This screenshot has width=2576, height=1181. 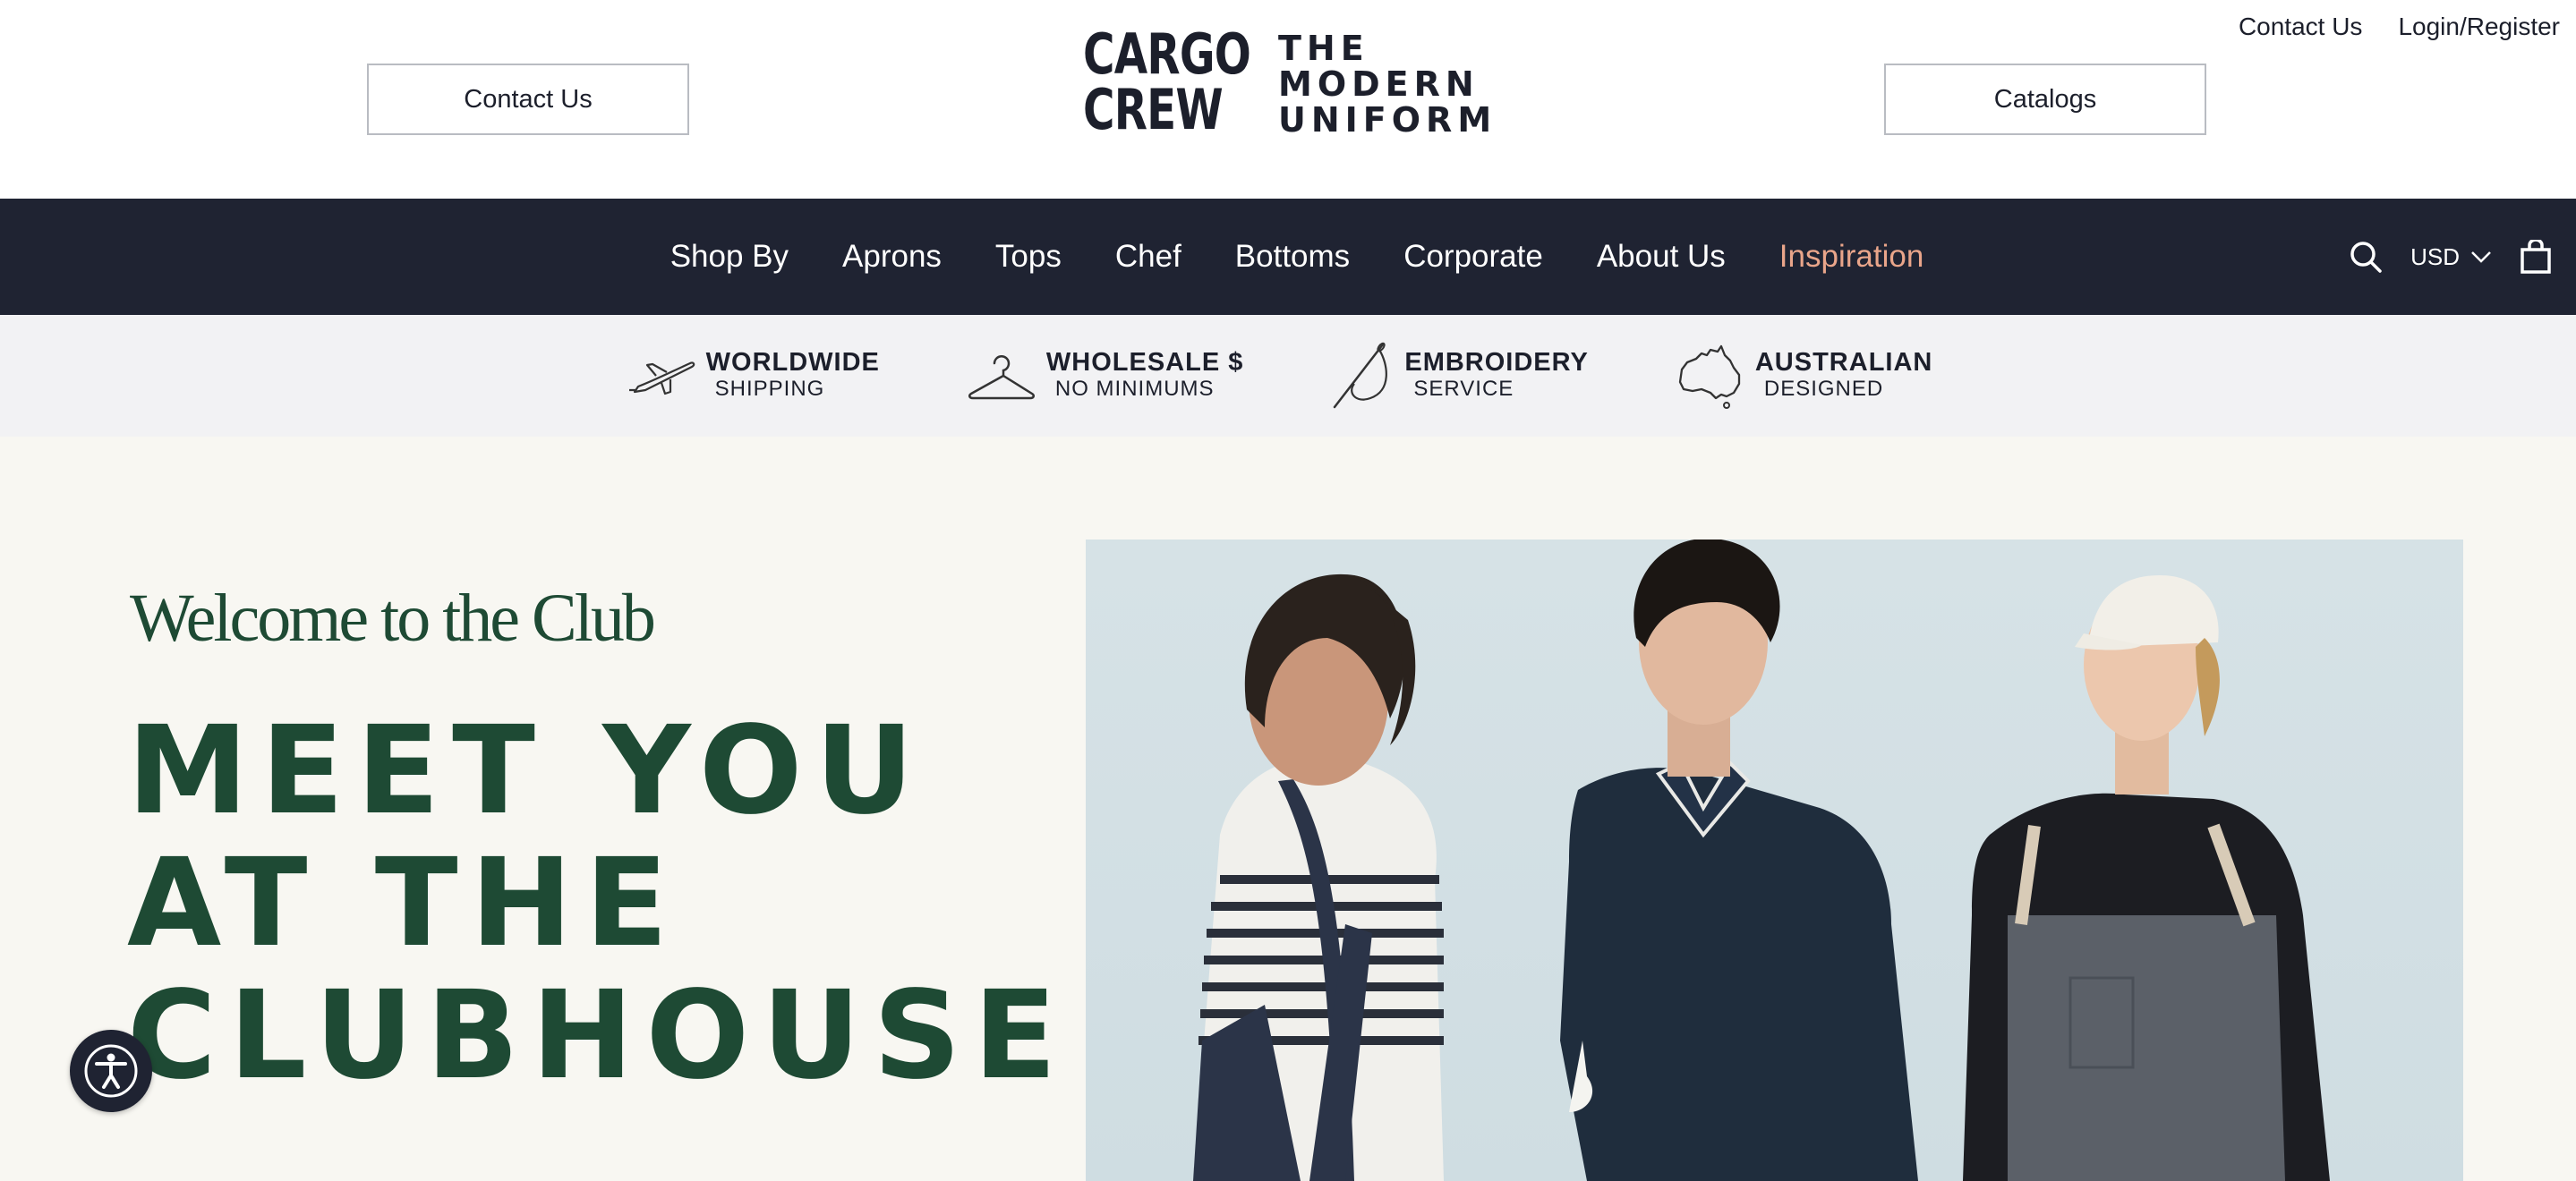 I want to click on utility-links: Contact Us Login/Register, so click(x=2399, y=27).